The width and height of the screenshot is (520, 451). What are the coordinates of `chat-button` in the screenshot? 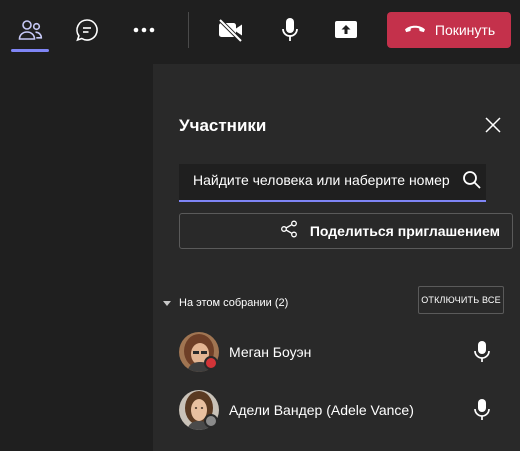 It's located at (87, 30).